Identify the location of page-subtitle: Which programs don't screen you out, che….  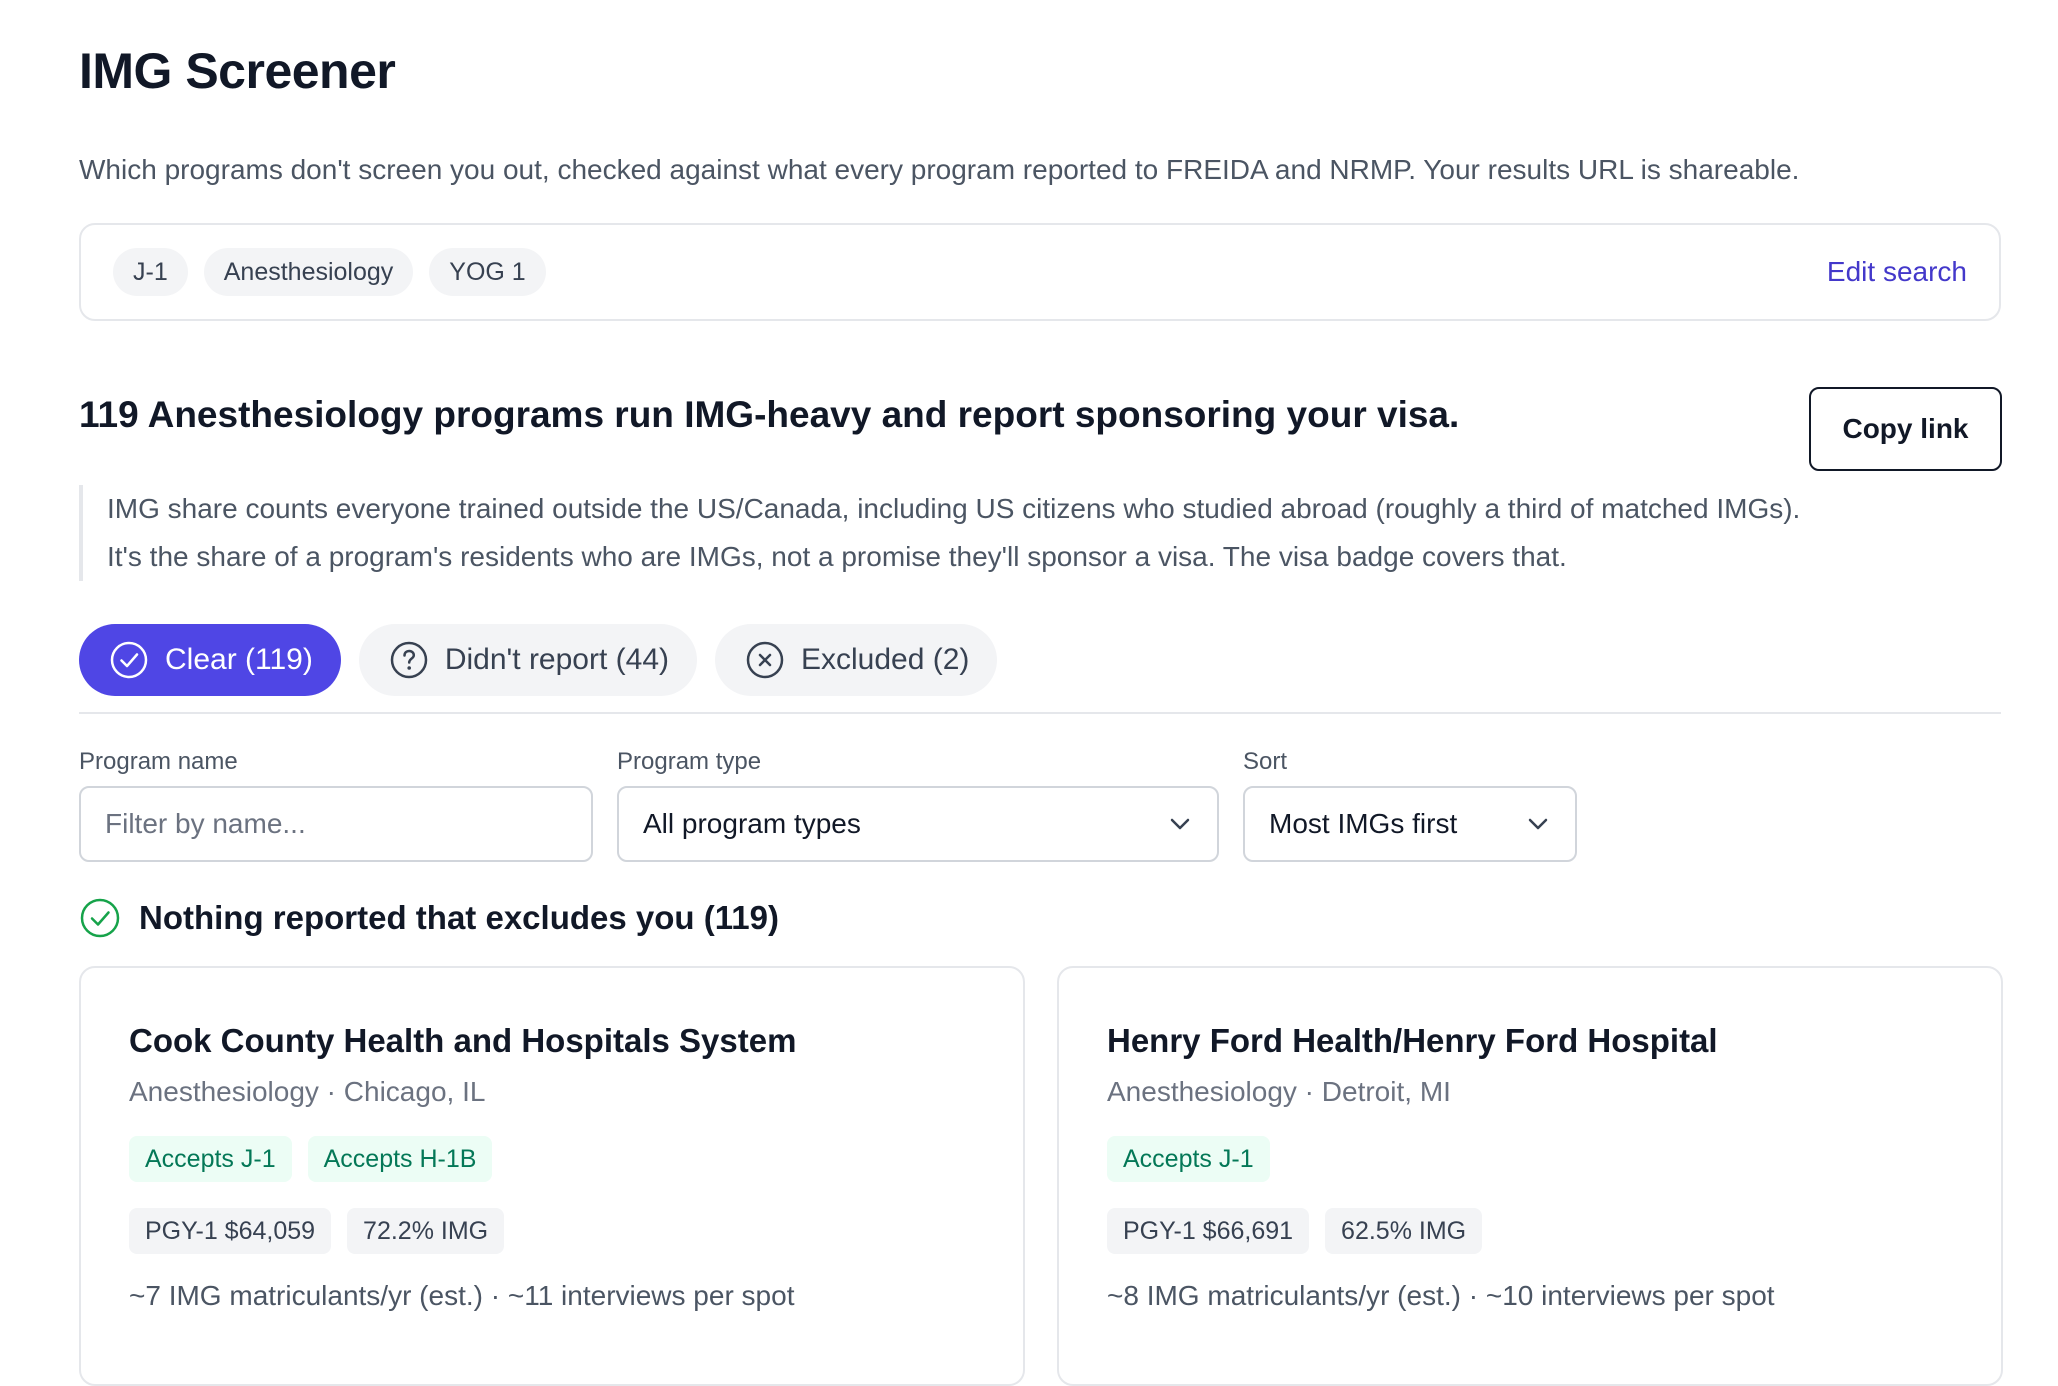
(939, 169).